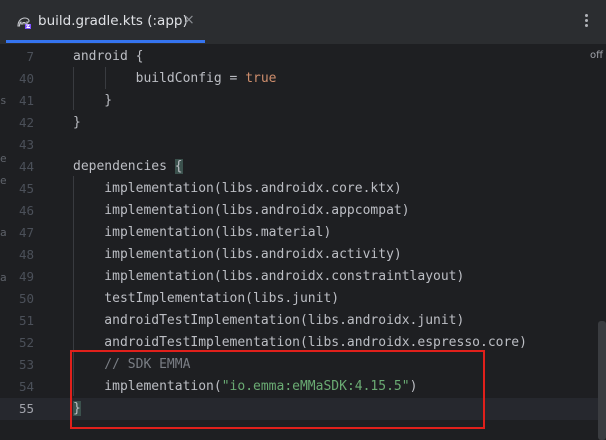 Image resolution: width=606 pixels, height=440 pixels. What do you see at coordinates (26, 254) in the screenshot?
I see `line-number: 48` at bounding box center [26, 254].